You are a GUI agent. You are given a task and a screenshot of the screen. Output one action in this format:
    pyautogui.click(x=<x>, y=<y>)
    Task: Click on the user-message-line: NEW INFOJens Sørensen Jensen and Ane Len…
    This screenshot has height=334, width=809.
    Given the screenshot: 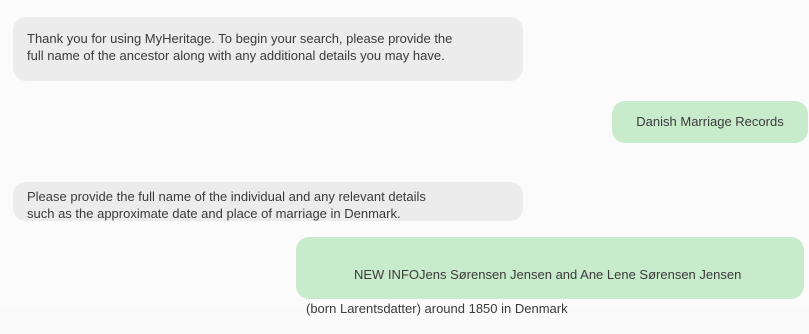 What is the action you would take?
    pyautogui.click(x=548, y=274)
    